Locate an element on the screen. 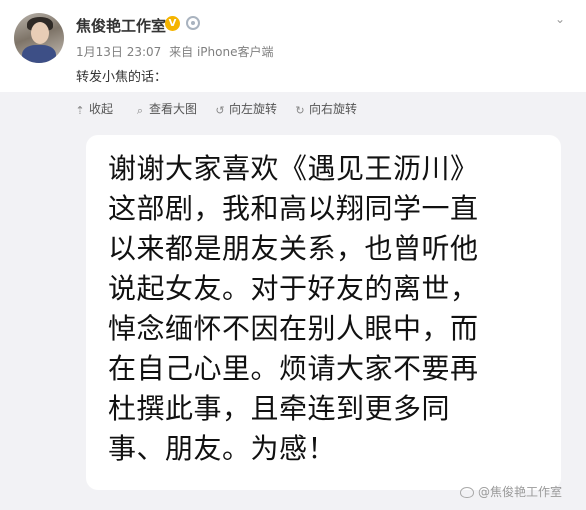 Image resolution: width=586 pixels, height=510 pixels. view-large-button: ⌕ 查看大图 is located at coordinates (165, 108).